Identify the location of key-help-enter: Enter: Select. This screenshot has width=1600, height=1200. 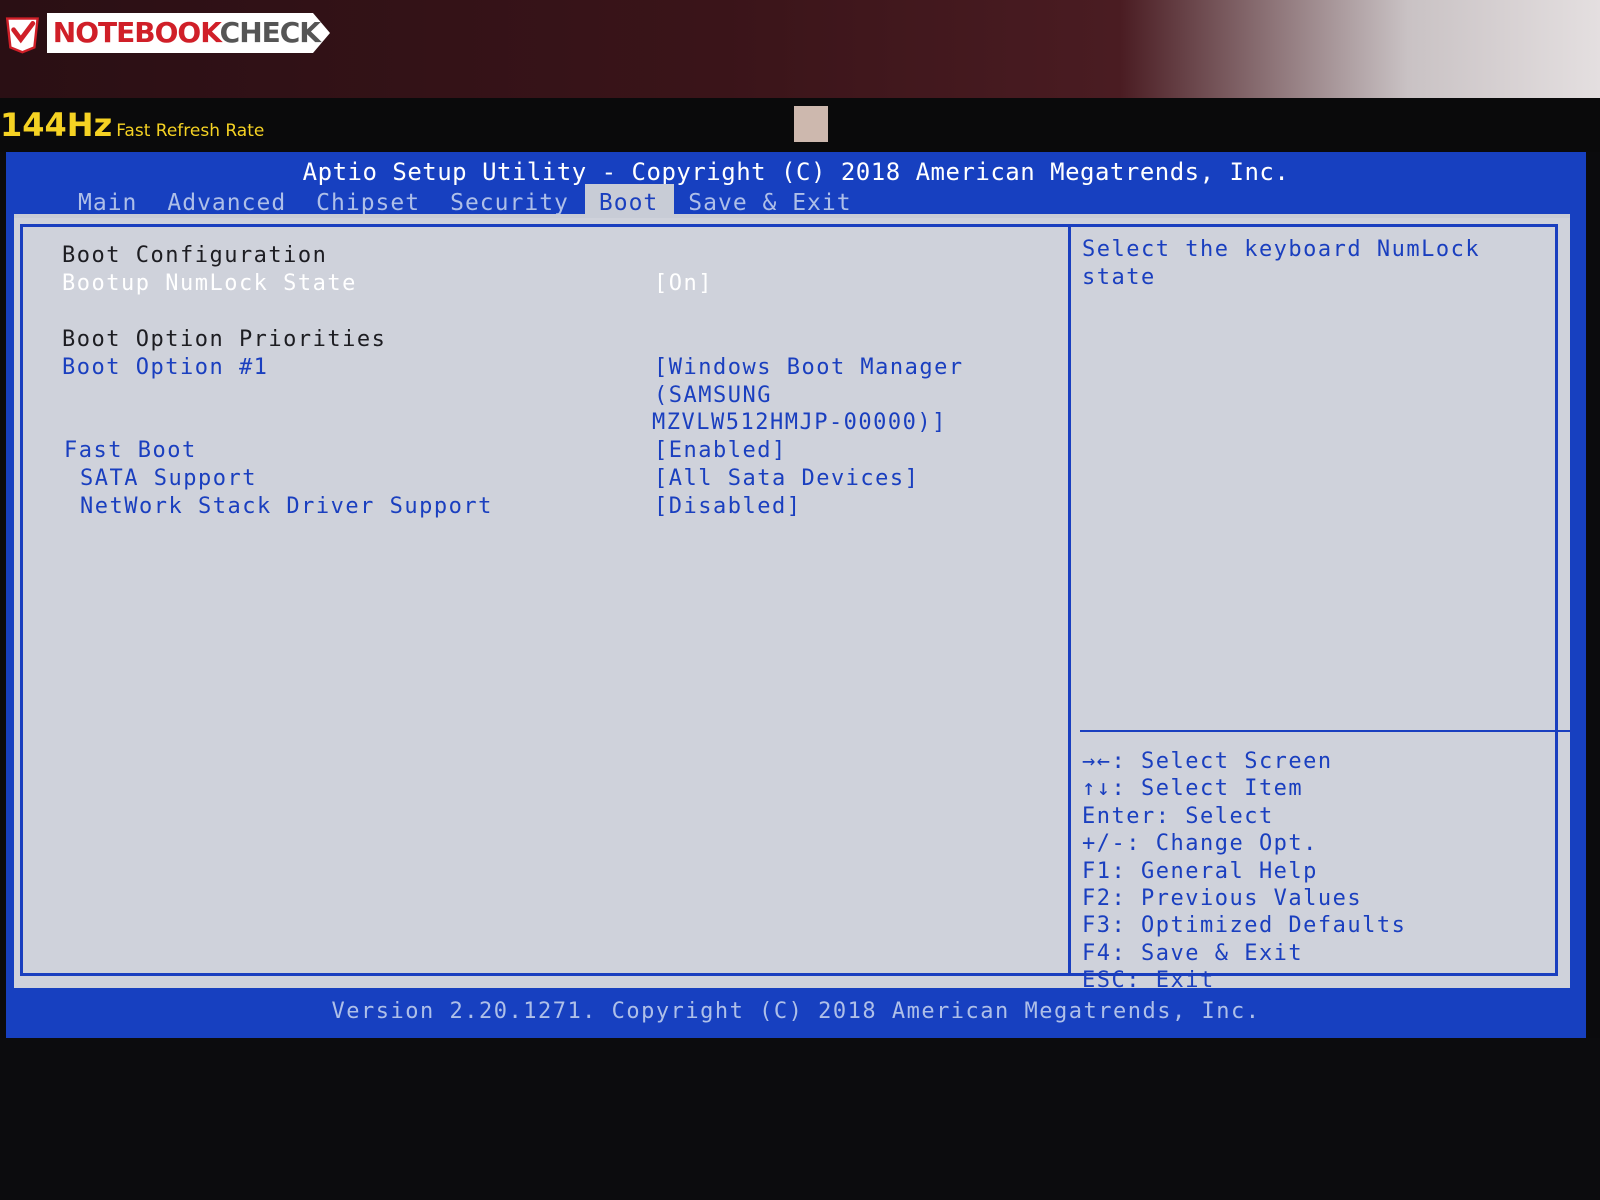
(1178, 816).